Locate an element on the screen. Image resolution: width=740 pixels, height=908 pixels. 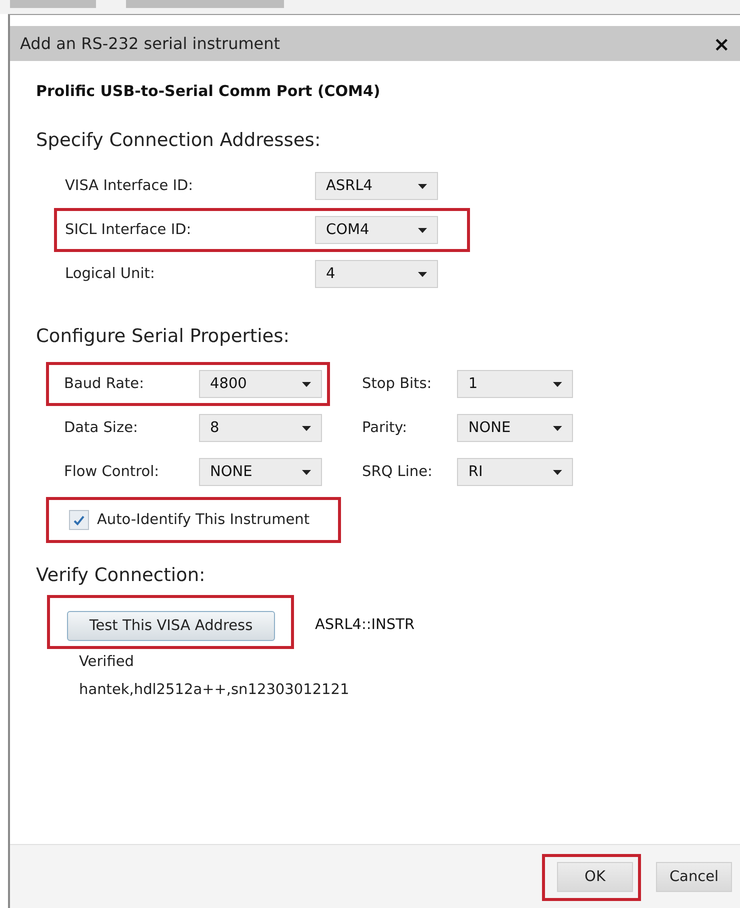
dialog-title: Add an RS-232 serial instrument is located at coordinates (150, 43).